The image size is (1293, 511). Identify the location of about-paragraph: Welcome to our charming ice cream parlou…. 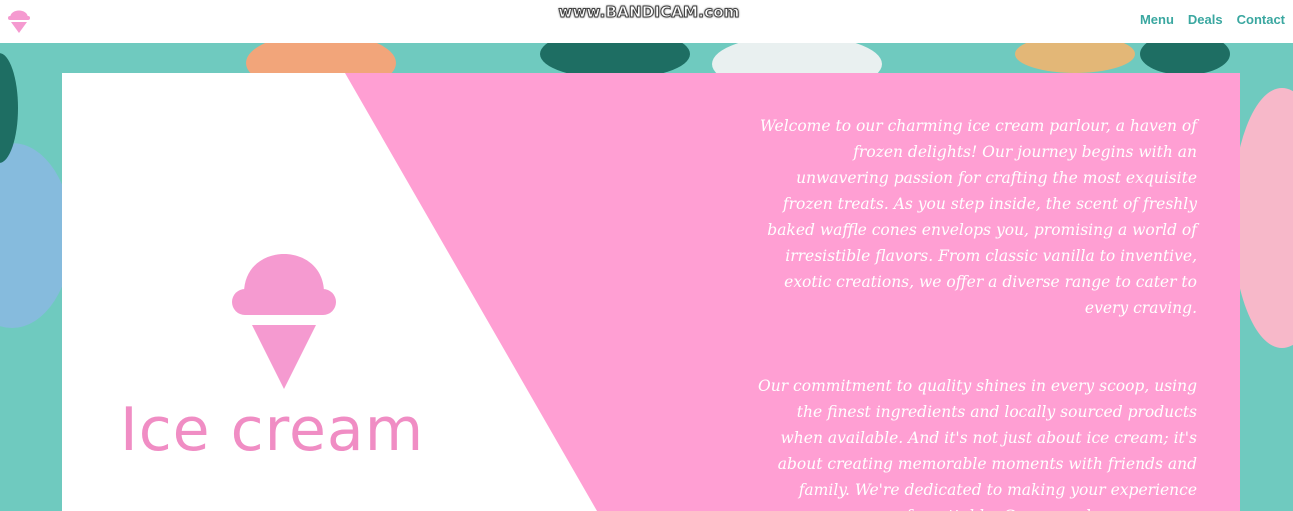
(978, 217).